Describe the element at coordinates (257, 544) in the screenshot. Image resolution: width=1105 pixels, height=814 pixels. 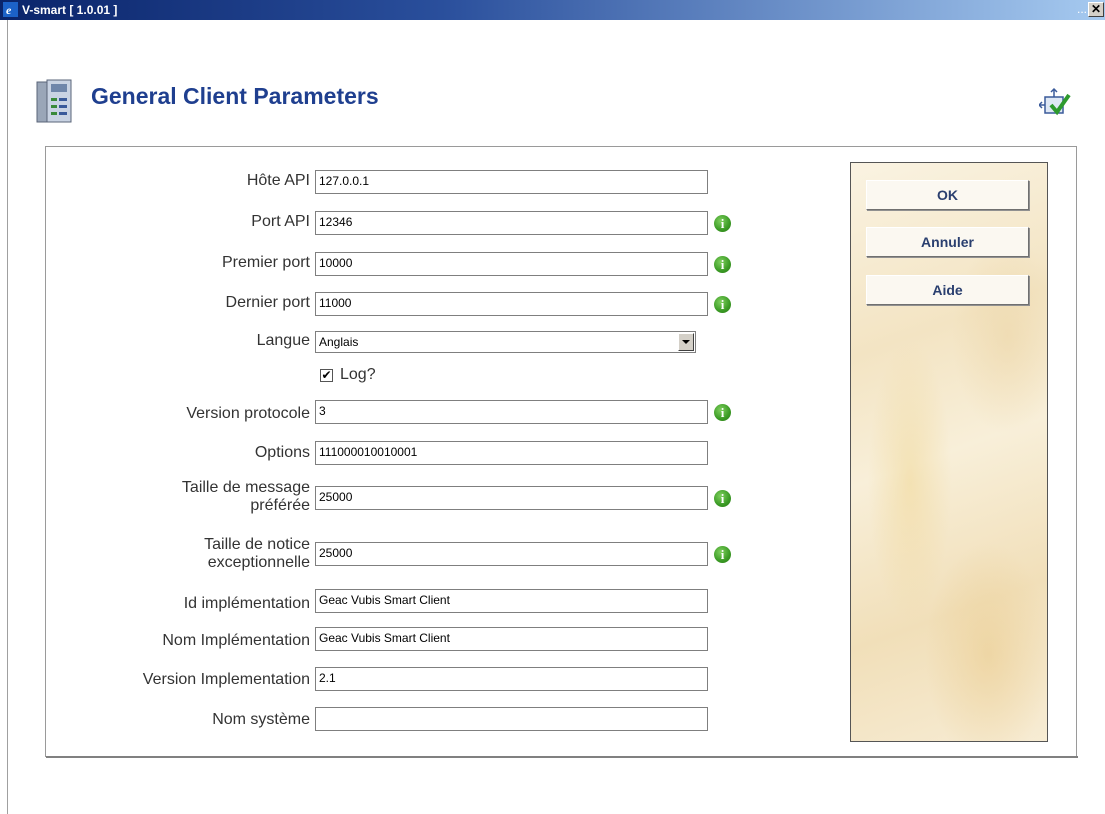
I see `record-size-label-line1: Taille de notice` at that location.